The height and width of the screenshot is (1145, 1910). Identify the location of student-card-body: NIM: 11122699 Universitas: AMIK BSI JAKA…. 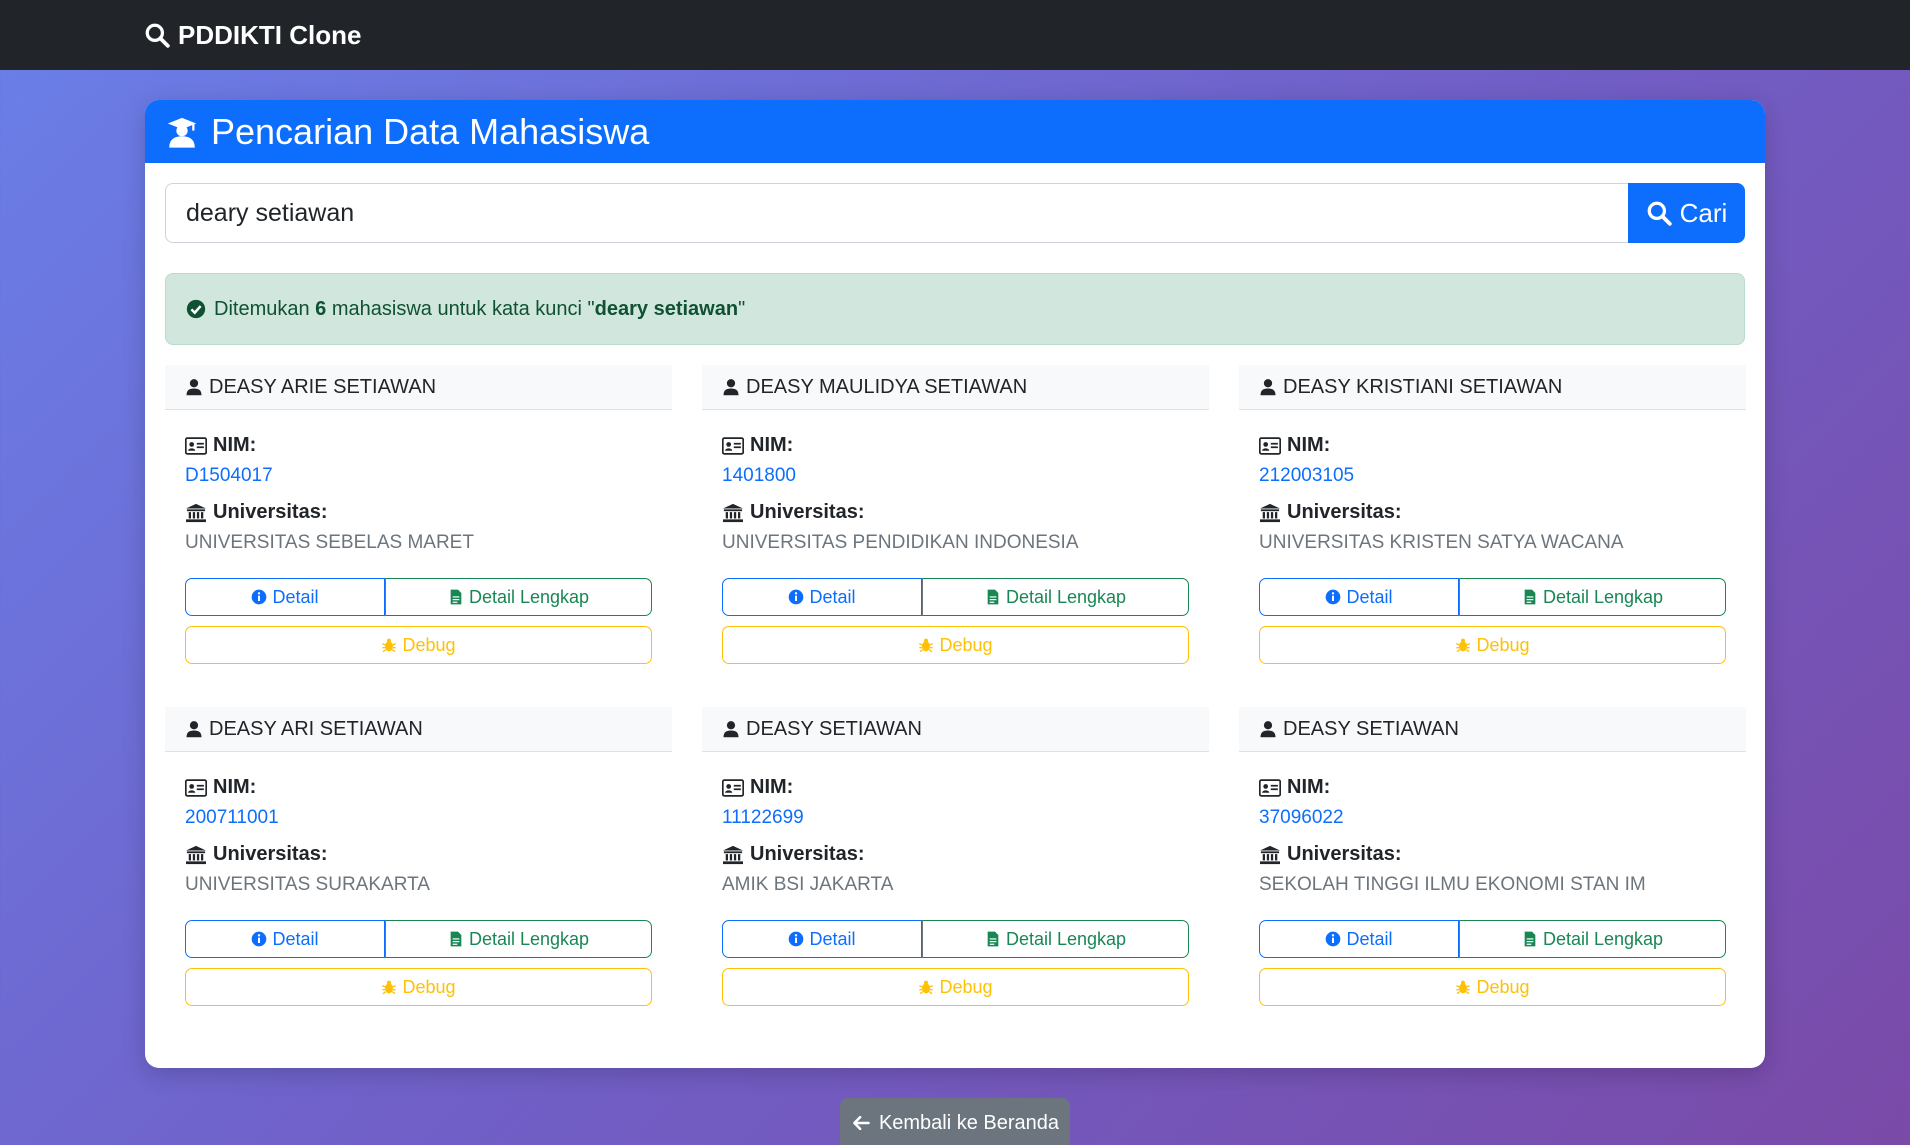
(955, 891).